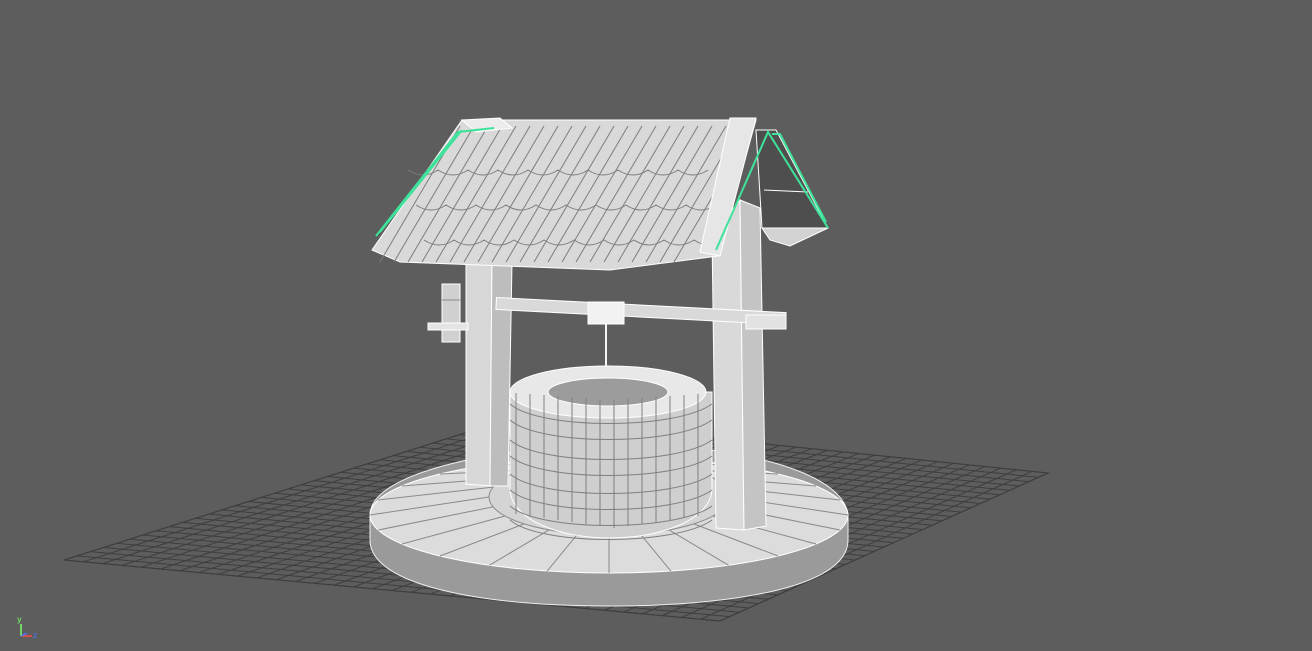 The width and height of the screenshot is (1312, 651). What do you see at coordinates (448, 313) in the screenshot?
I see `crank-handle` at bounding box center [448, 313].